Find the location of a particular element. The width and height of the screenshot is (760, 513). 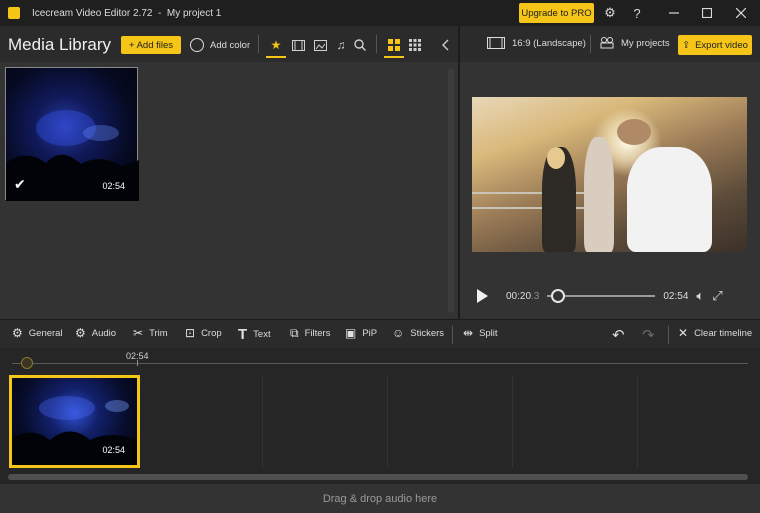

add-color-button: Add color is located at coordinates (220, 45).